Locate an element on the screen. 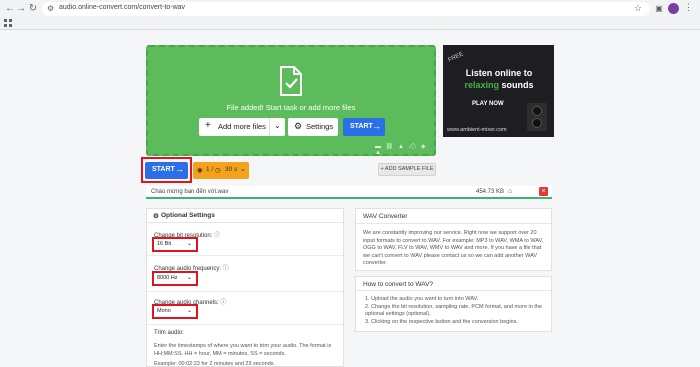 The image size is (700, 367). start-button: START → is located at coordinates (166, 170).